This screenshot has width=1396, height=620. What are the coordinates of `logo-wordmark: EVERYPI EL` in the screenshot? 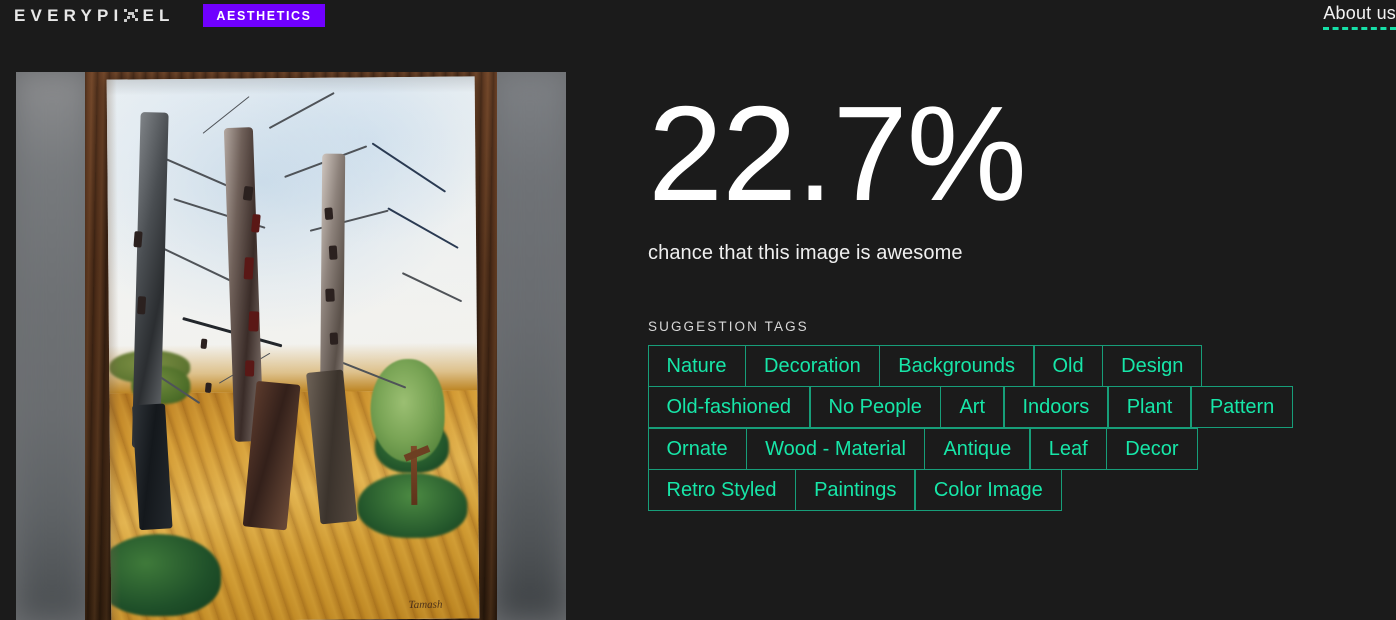 It's located at (94, 16).